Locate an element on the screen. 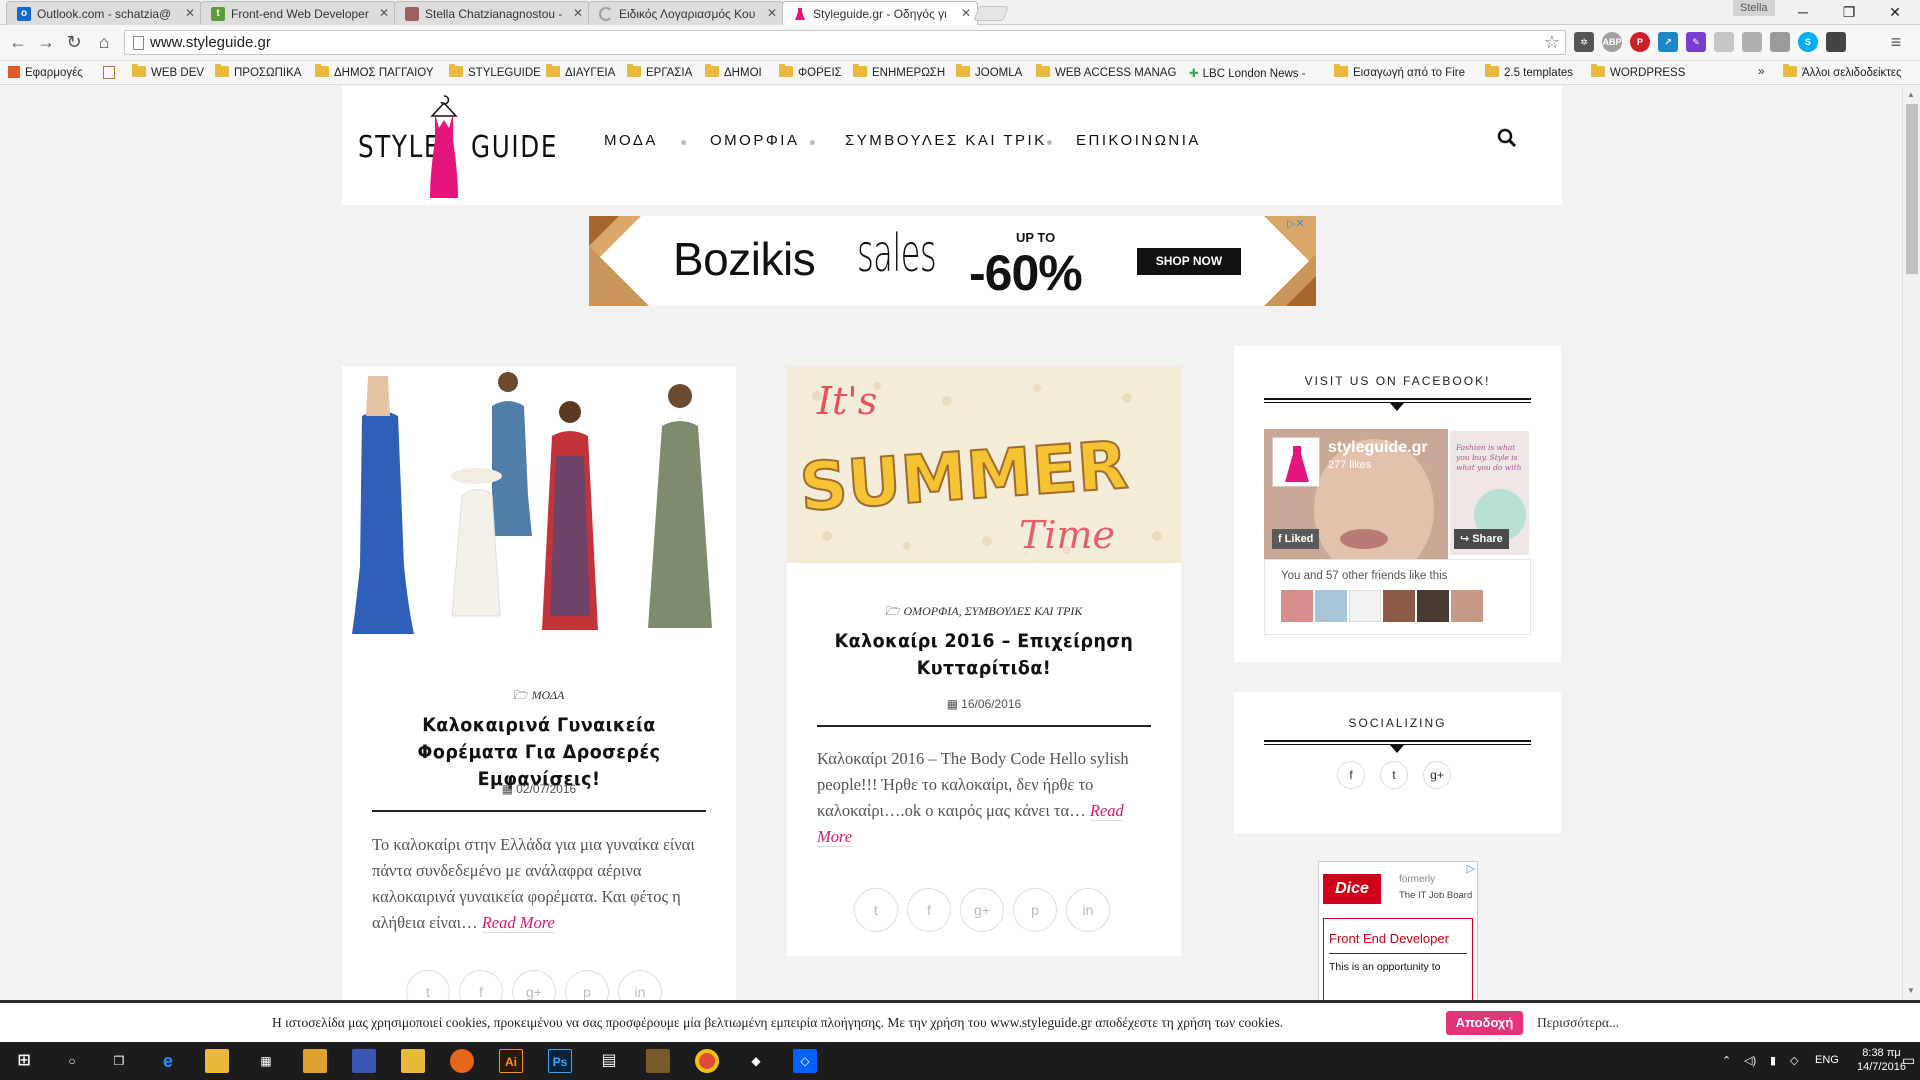 Image resolution: width=1920 pixels, height=1080 pixels. file-explorer-icon is located at coordinates (217, 1061).